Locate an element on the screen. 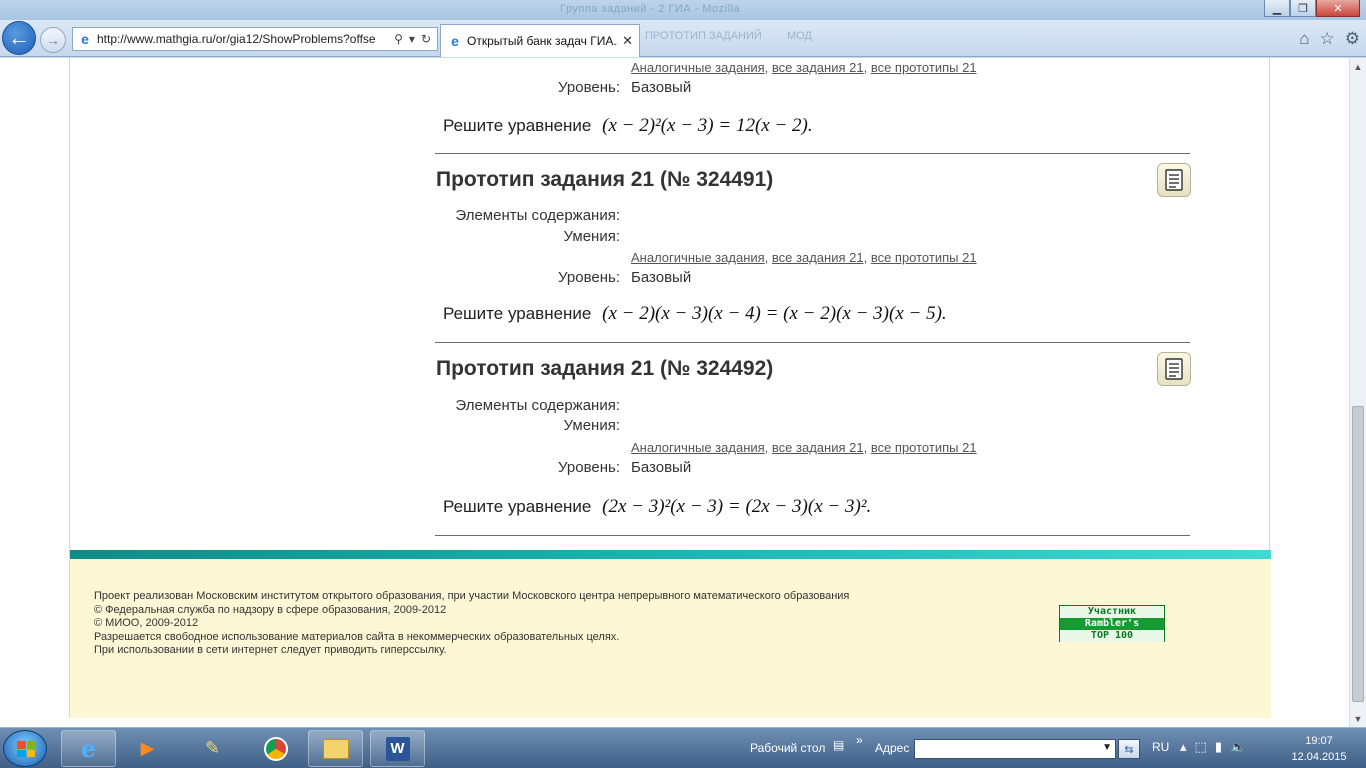 This screenshot has width=1366, height=768. taskbar-explorer is located at coordinates (335, 748).